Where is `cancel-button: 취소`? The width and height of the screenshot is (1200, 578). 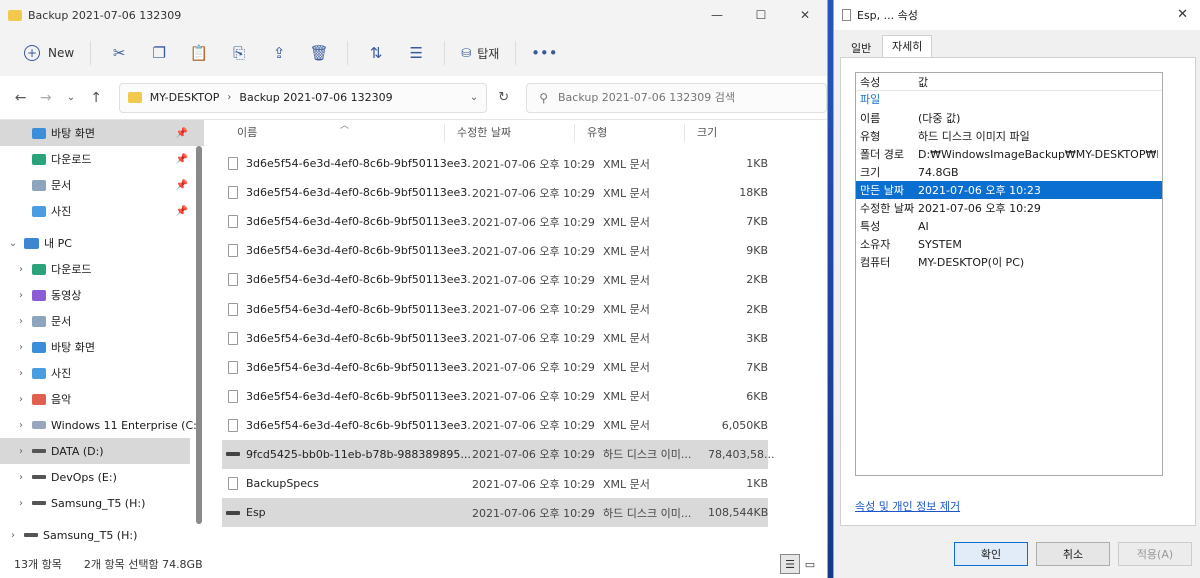
cancel-button: 취소 is located at coordinates (1073, 554).